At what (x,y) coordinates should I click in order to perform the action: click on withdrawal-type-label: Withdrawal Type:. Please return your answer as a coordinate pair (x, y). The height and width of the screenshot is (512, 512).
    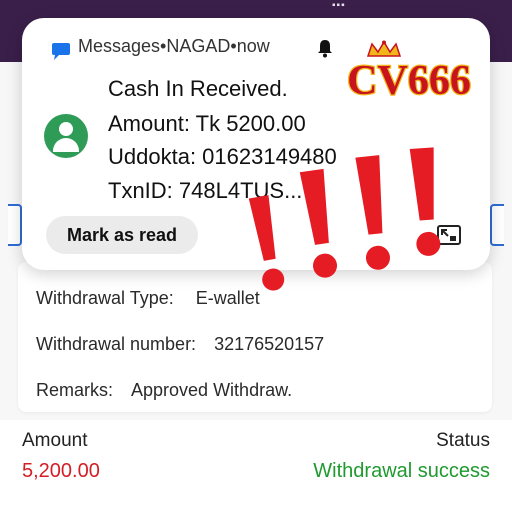
    Looking at the image, I should click on (105, 298).